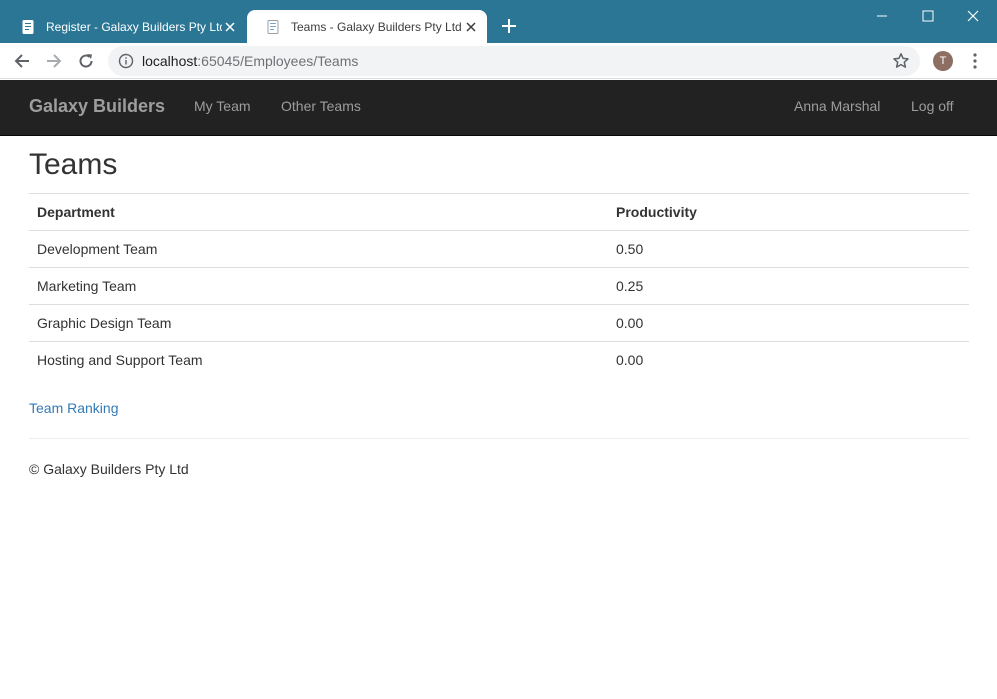  What do you see at coordinates (932, 106) in the screenshot?
I see `nav-log-off: Log off` at bounding box center [932, 106].